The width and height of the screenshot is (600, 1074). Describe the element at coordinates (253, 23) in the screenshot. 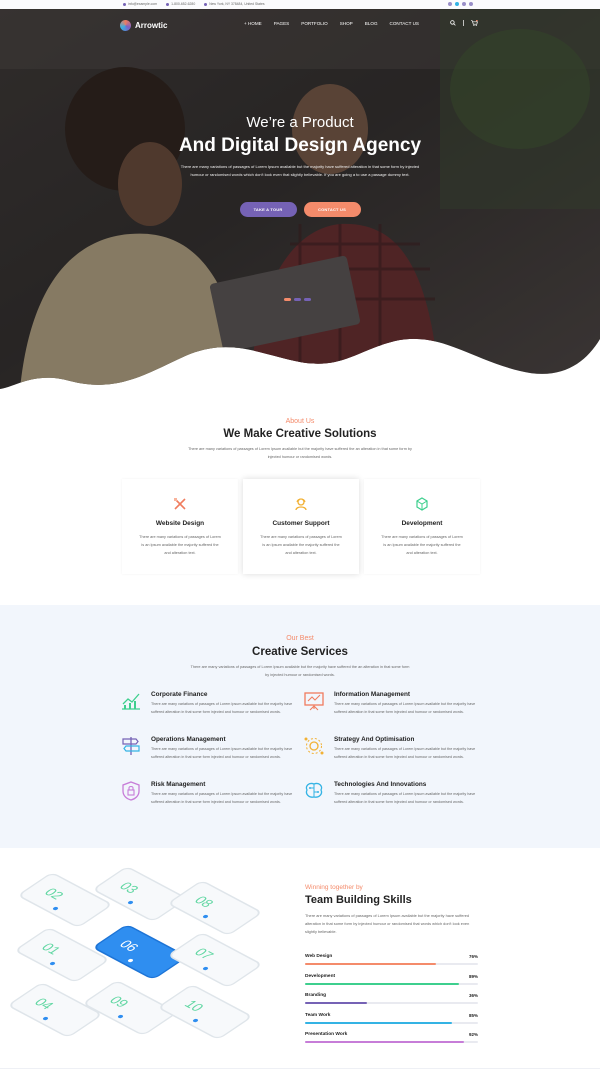

I see `nav-item-home: + HOME` at that location.